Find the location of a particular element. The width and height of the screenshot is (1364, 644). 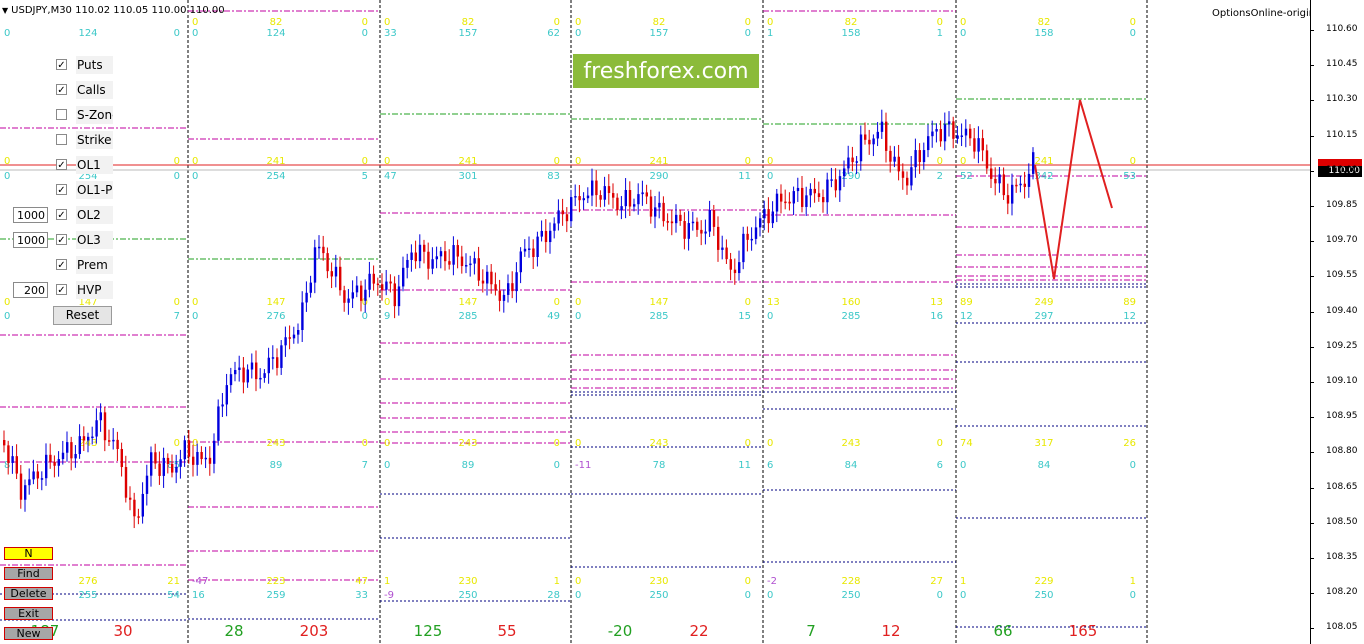

panel-number-right: 49 is located at coordinates (553, 316).